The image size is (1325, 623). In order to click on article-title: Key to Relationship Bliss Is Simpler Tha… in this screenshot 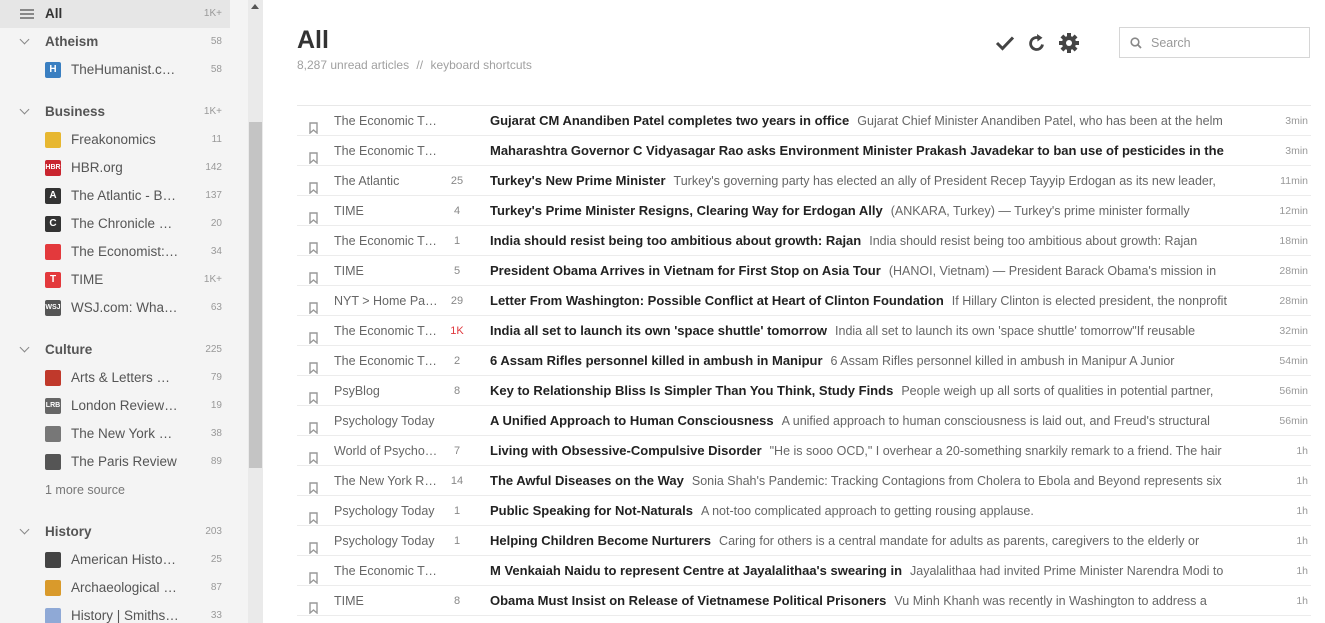, I will do `click(691, 390)`.